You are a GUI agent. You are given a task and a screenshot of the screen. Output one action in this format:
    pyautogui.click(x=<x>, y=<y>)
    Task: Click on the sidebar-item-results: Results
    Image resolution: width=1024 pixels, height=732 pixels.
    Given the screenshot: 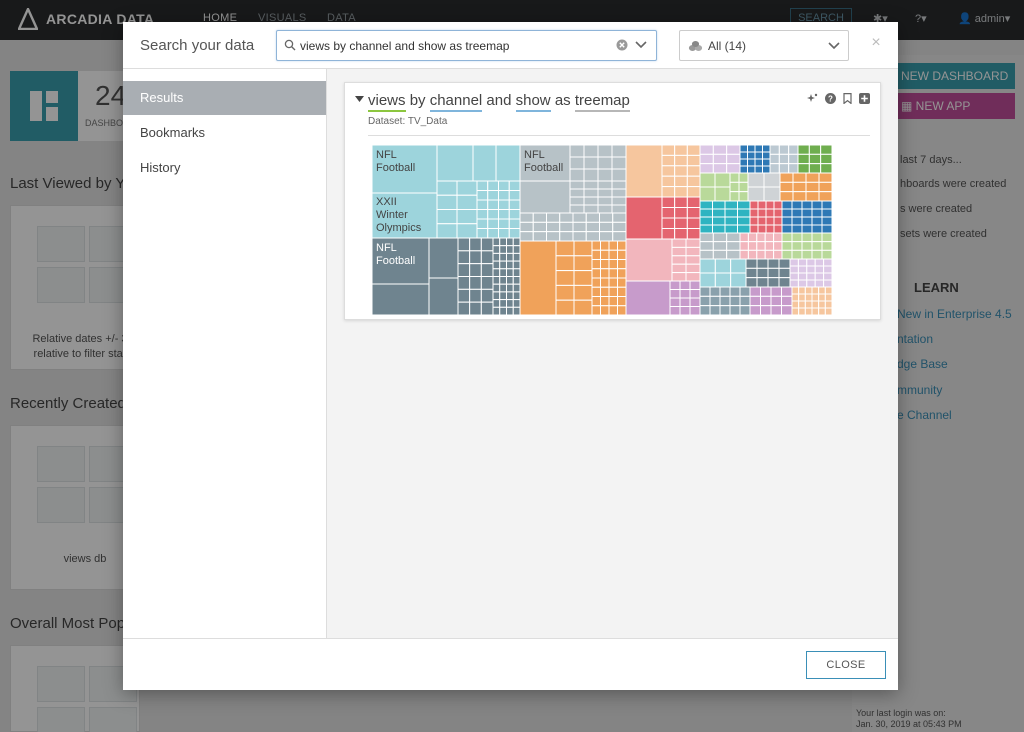 What is the action you would take?
    pyautogui.click(x=224, y=98)
    